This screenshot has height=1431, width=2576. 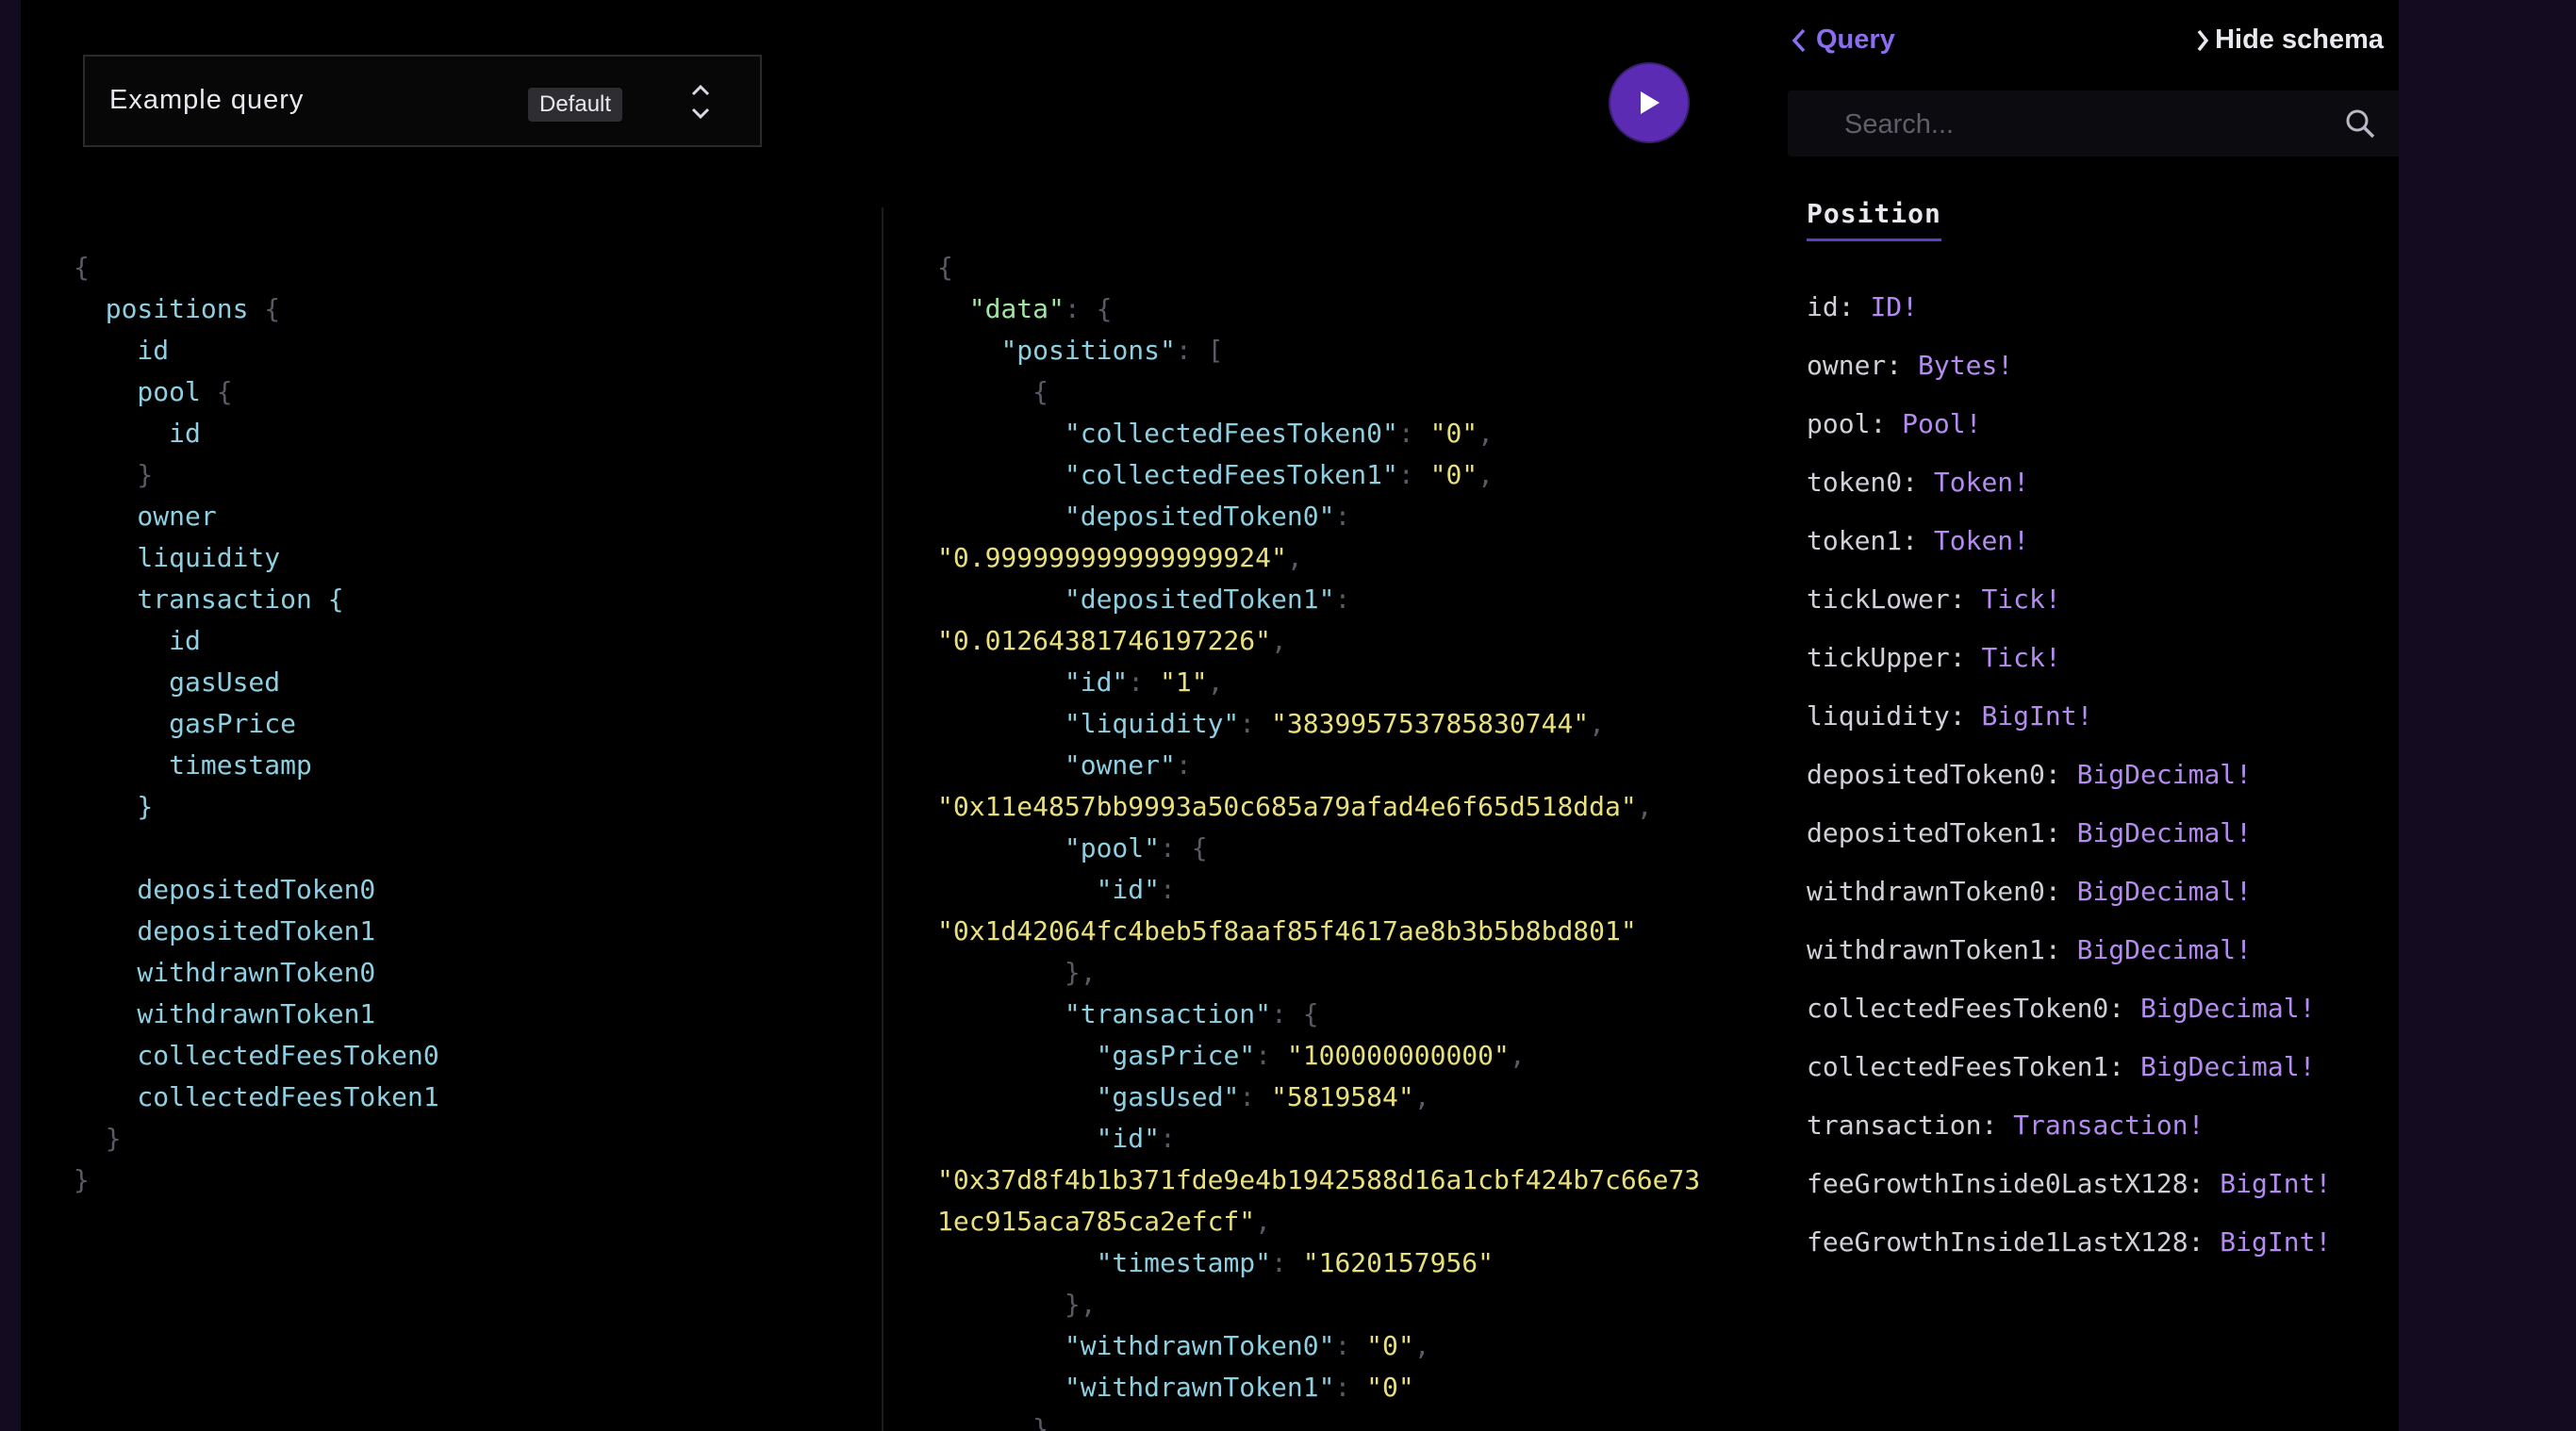 I want to click on code-token: "withdrawnToken1", so click(x=1199, y=1388).